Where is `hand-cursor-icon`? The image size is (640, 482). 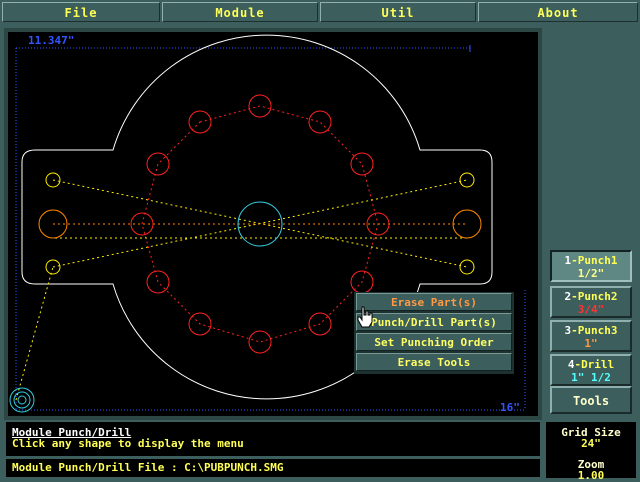 hand-cursor-icon is located at coordinates (365, 317).